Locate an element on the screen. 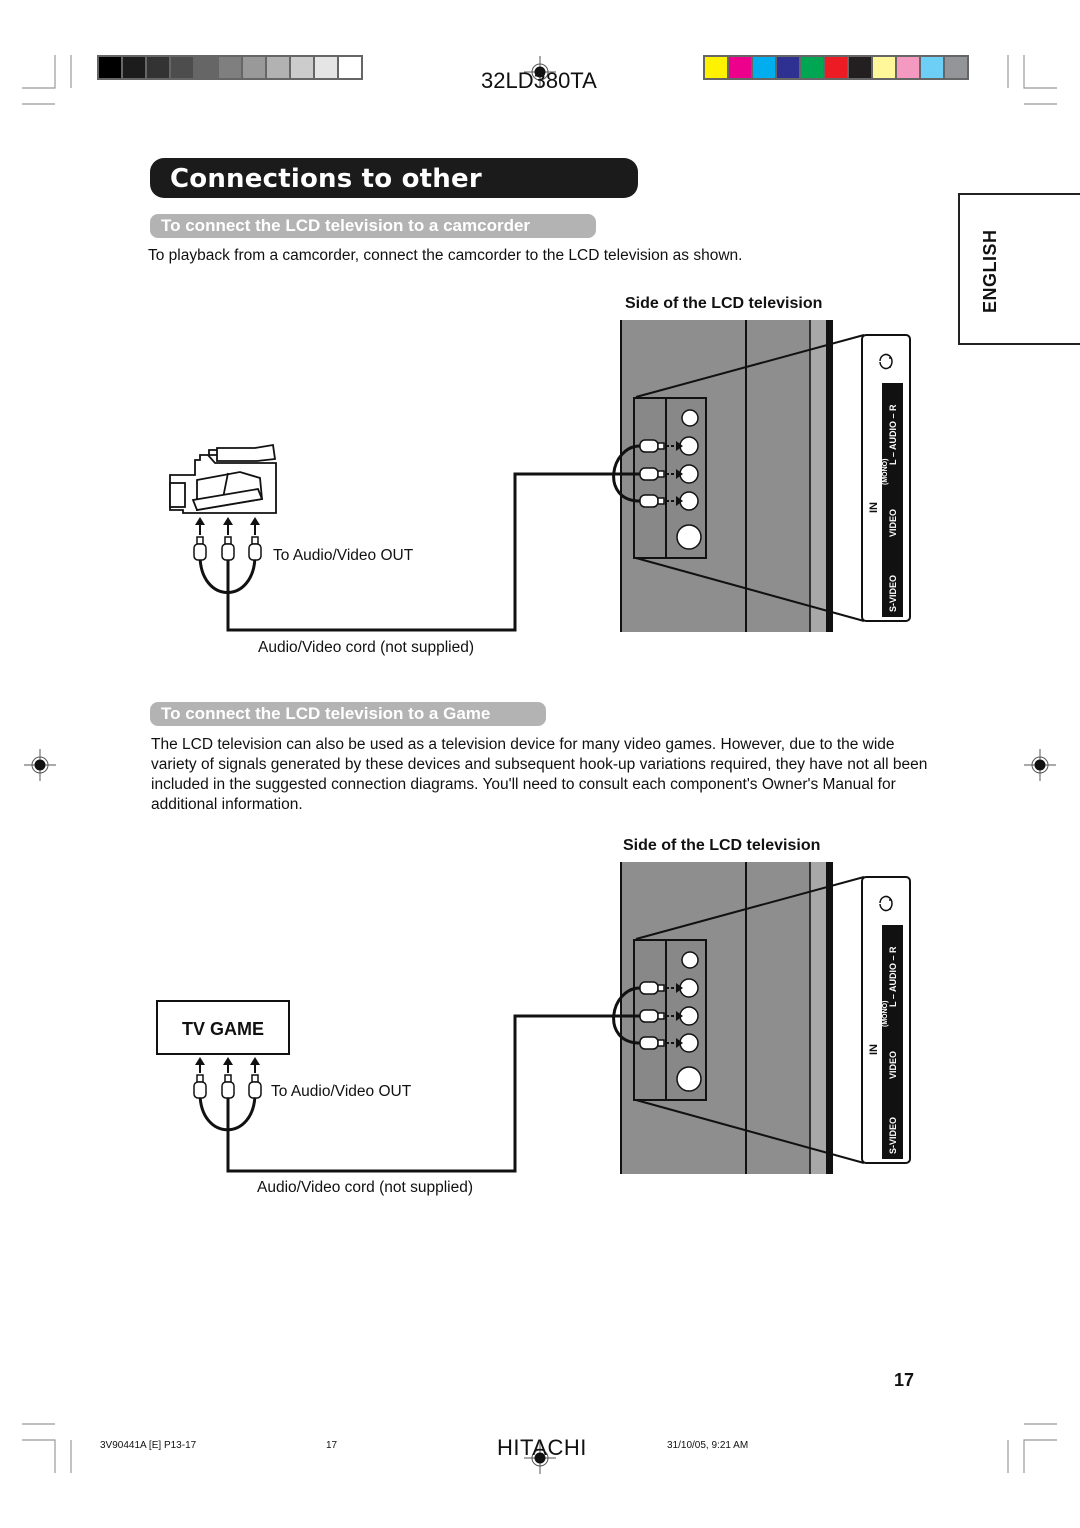 This screenshot has width=1080, height=1528. footer-doc-code: 3V90441A [E] P13-17 is located at coordinates (148, 1445).